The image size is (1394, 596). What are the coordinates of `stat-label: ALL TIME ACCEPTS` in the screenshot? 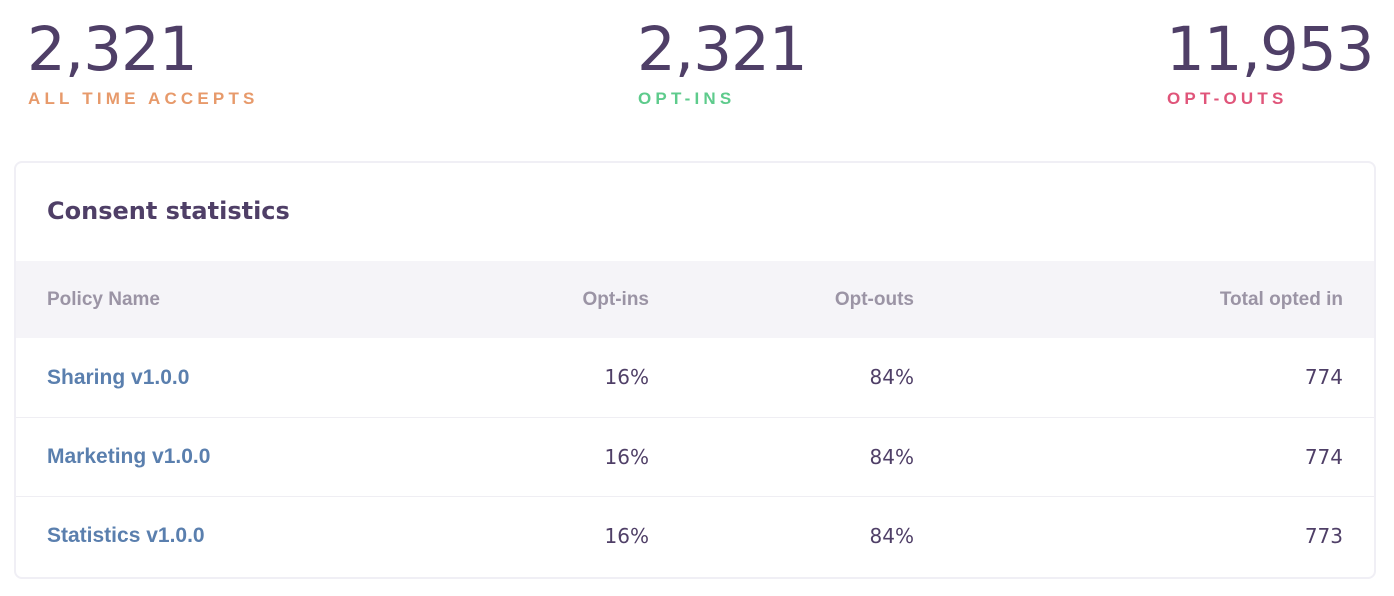 It's located at (143, 98).